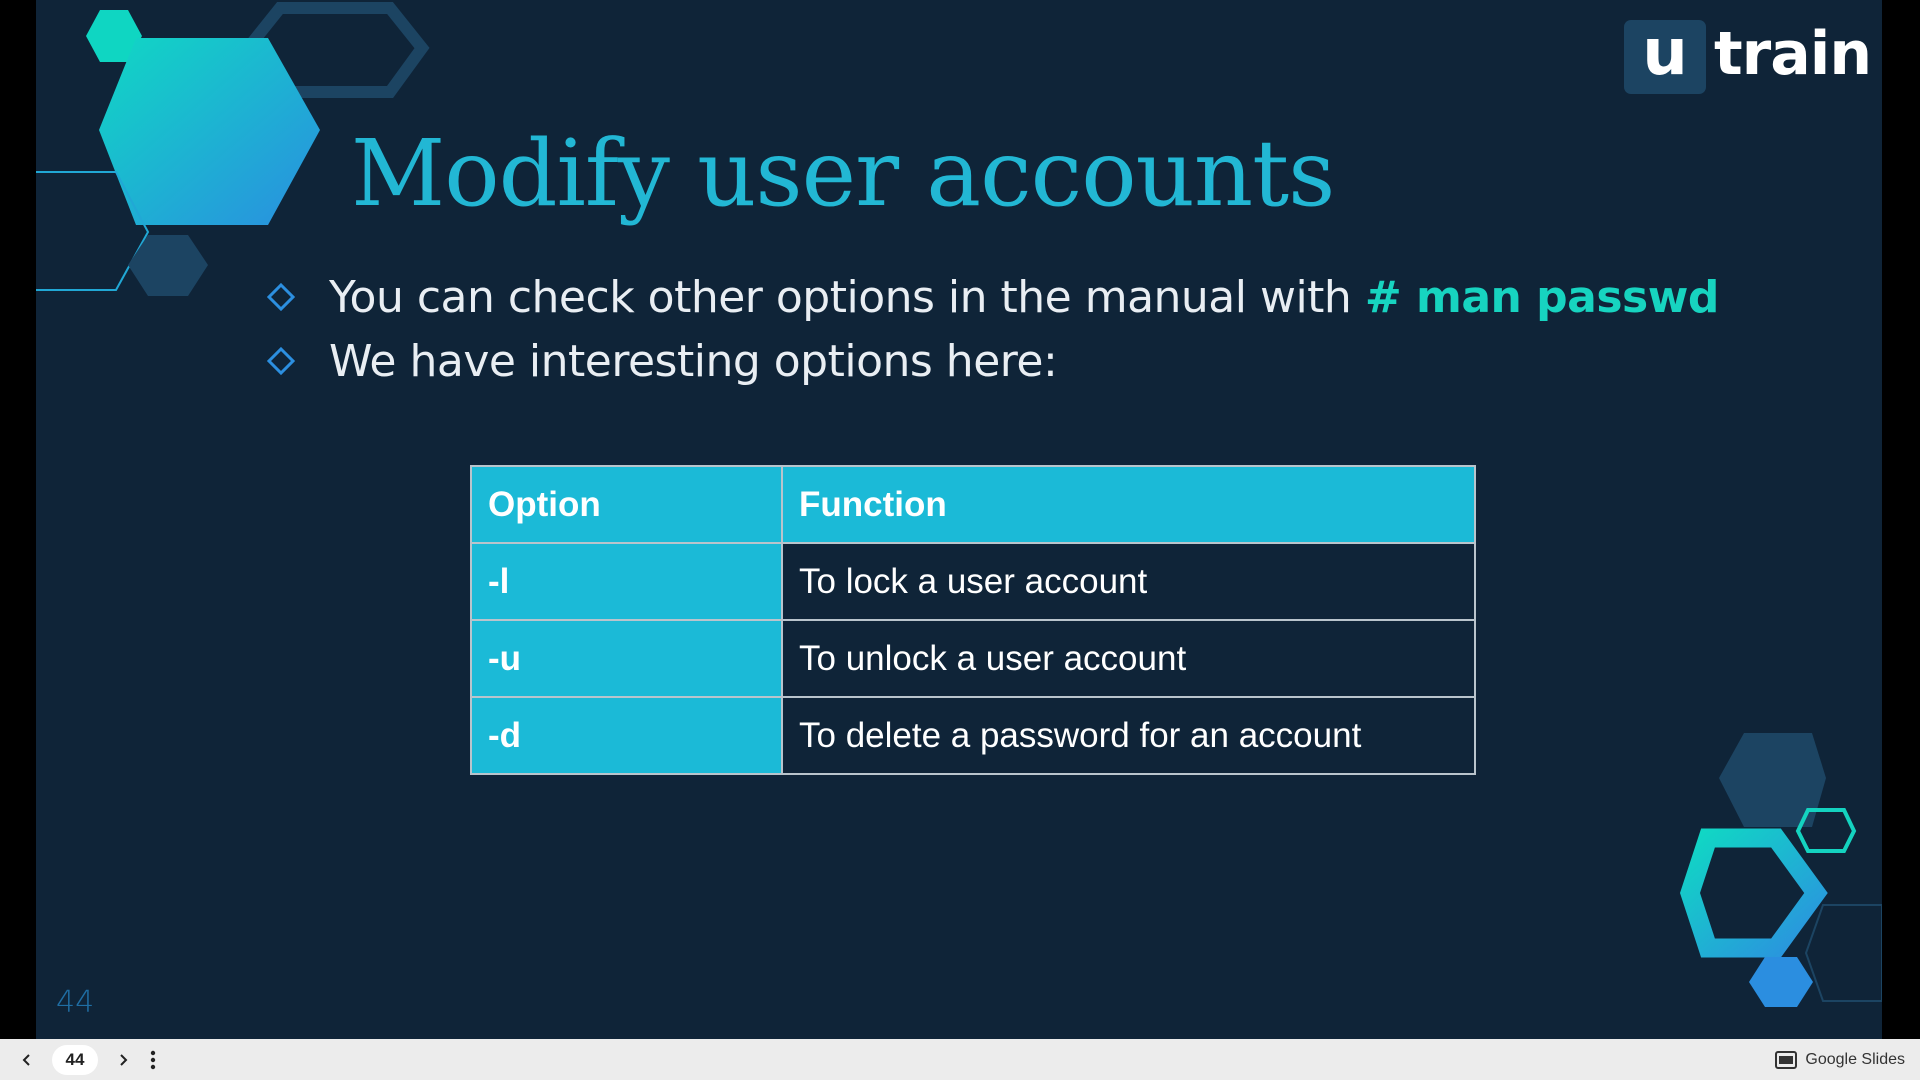  I want to click on slides-footer-bar: 44 Google Slides, so click(960, 1059).